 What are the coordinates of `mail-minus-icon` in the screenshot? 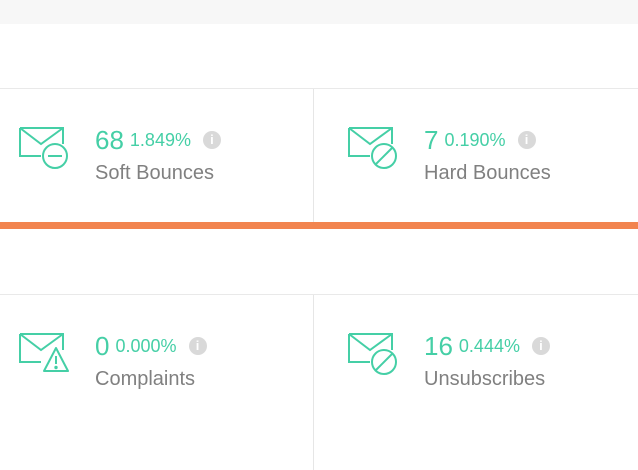 It's located at (44, 147).